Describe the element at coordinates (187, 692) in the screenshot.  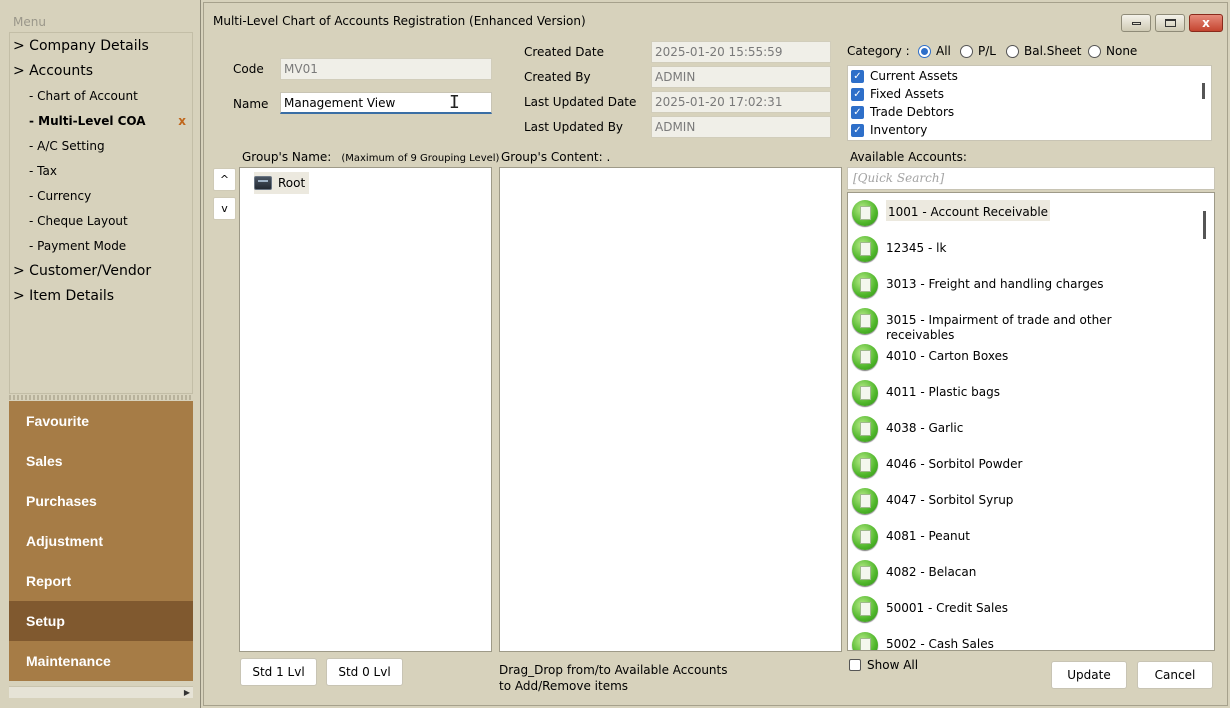
I see `scroll-right-icon: ▶` at that location.